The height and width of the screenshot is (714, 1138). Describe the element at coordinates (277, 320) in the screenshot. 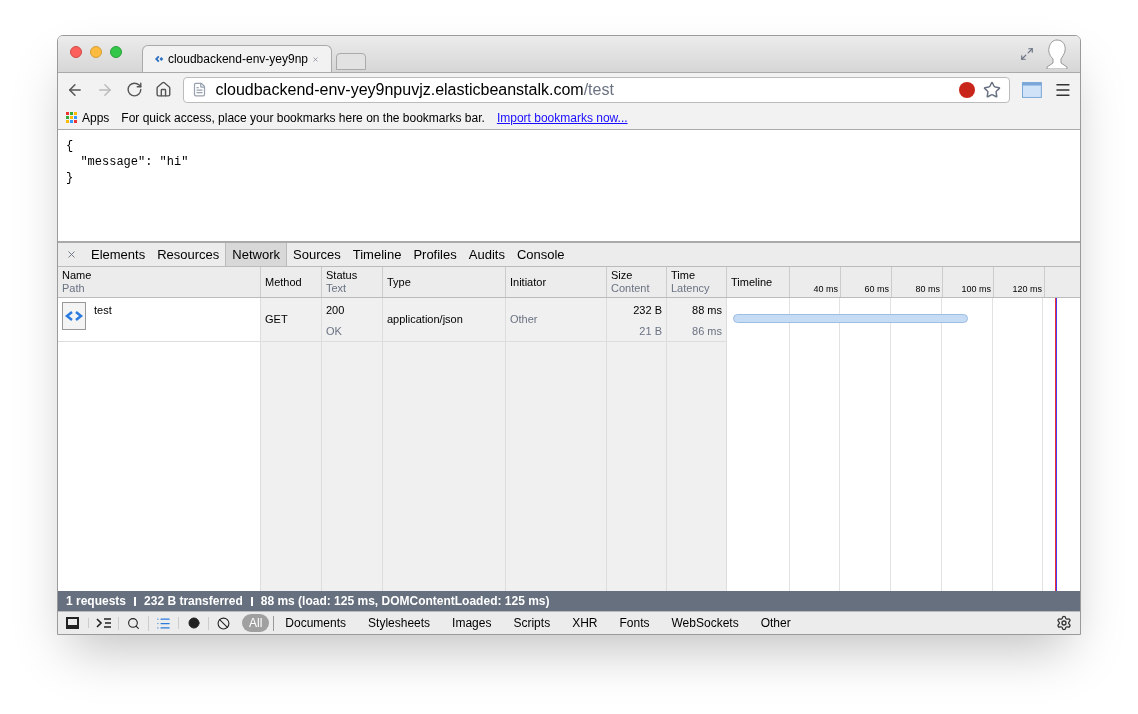

I see `method-cell-text: GET` at that location.